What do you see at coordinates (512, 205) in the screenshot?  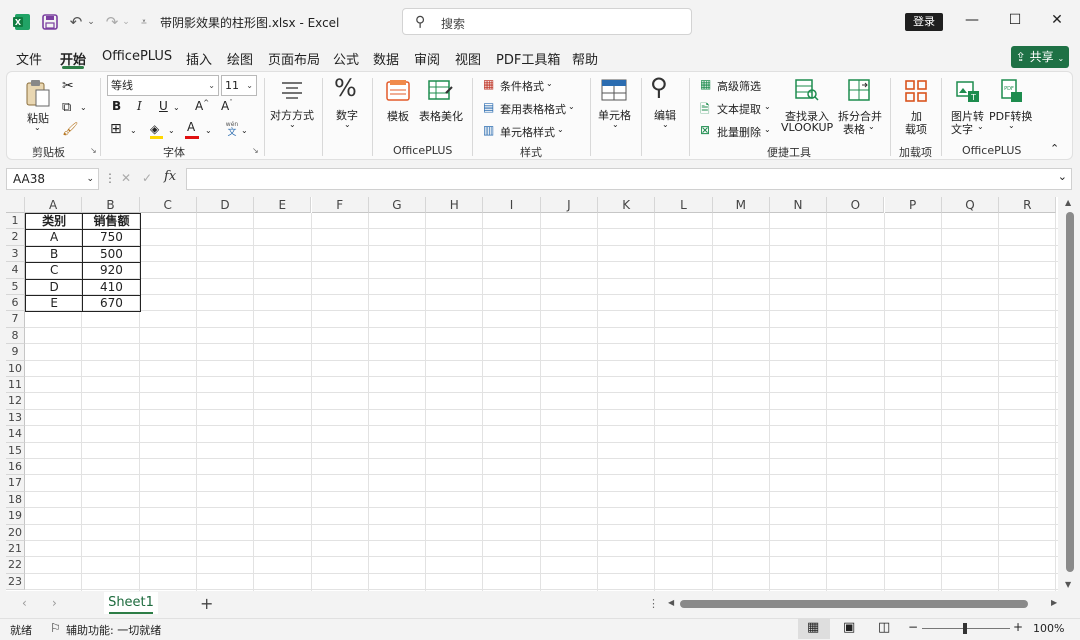 I see `column-header: I` at bounding box center [512, 205].